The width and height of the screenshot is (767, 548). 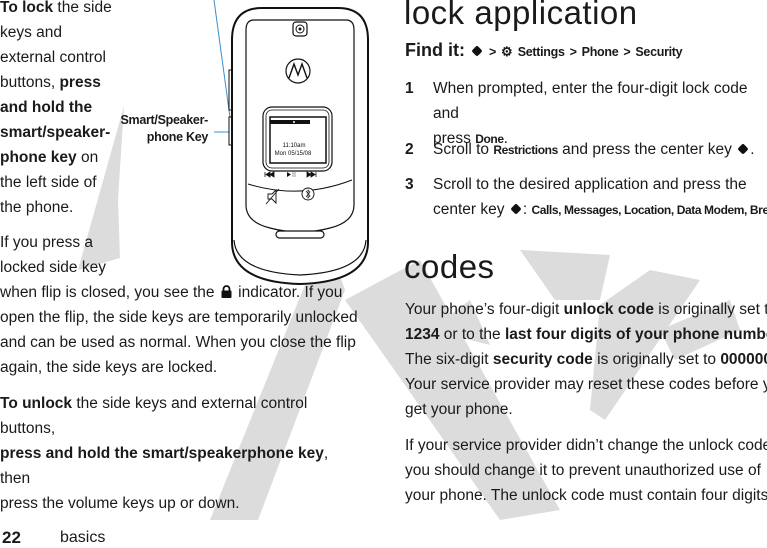 I want to click on text-line: when flip is closed, you see the, so click(x=107, y=292).